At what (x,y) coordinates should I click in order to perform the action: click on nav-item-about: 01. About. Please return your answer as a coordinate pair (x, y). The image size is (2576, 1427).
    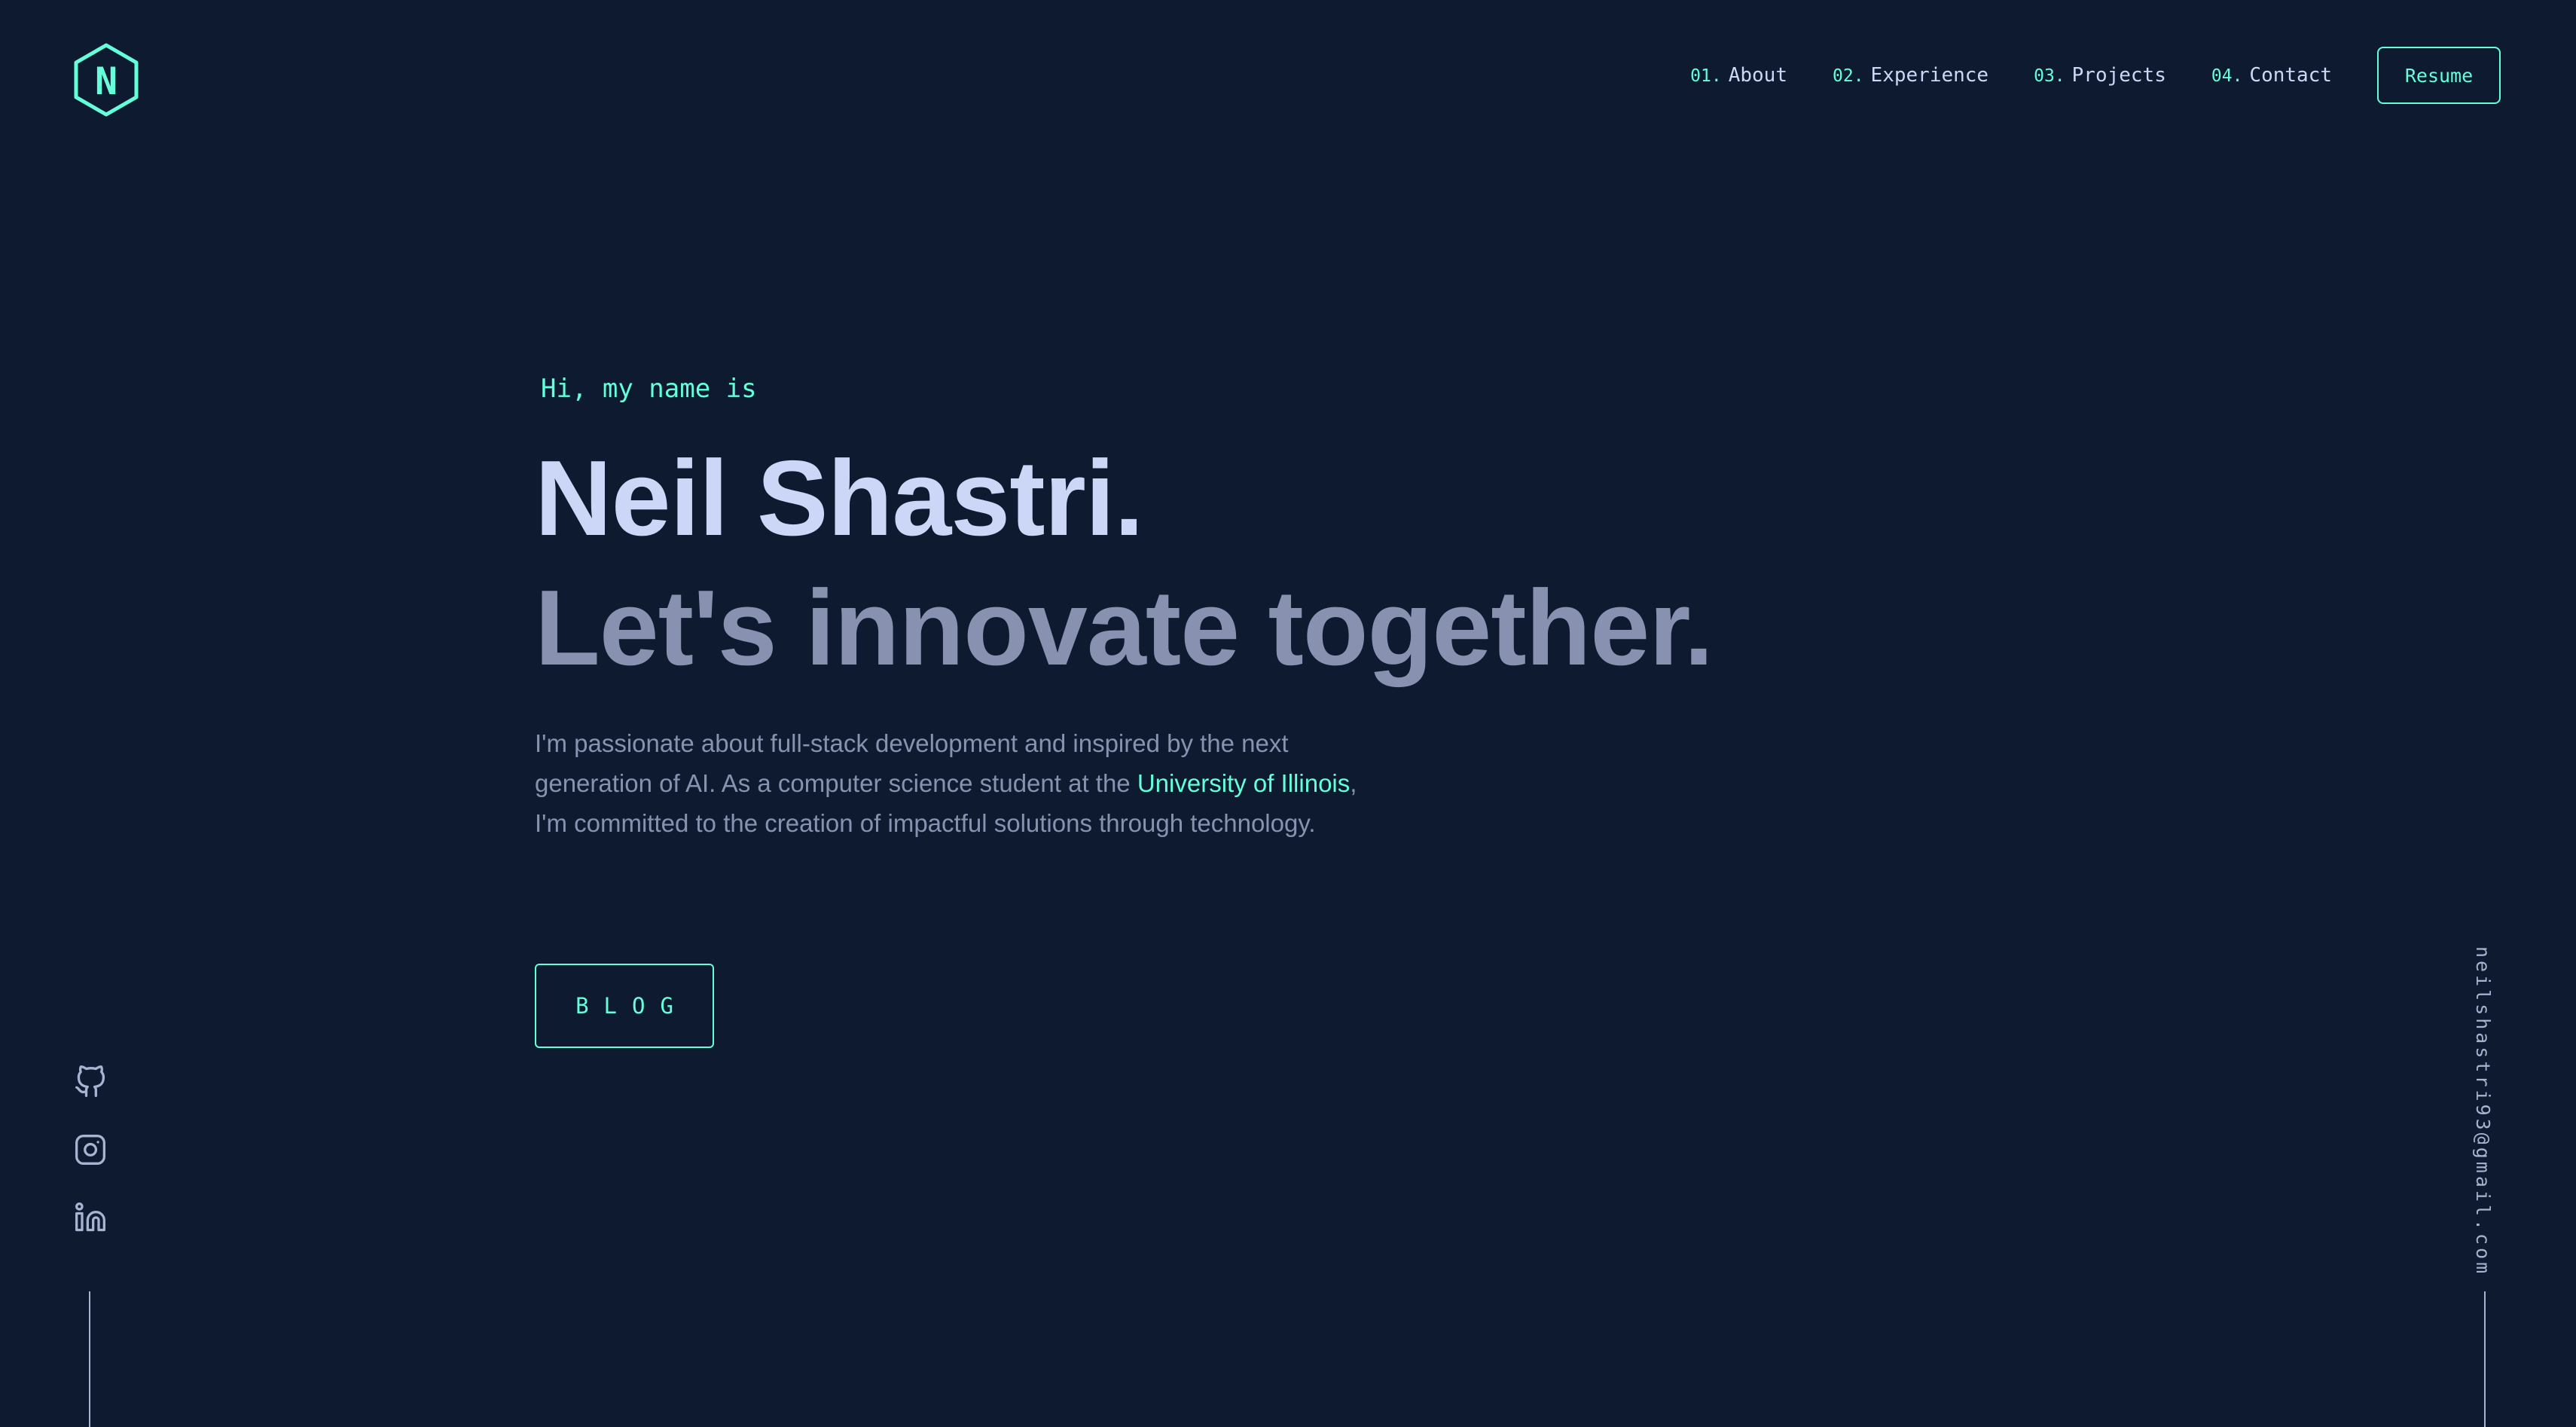
    Looking at the image, I should click on (1738, 75).